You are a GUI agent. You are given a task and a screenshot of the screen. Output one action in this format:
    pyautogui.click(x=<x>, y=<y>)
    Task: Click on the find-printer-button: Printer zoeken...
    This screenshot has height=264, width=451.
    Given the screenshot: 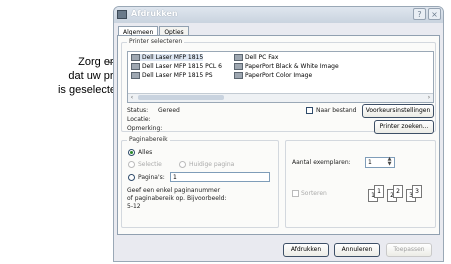 What is the action you would take?
    pyautogui.click(x=404, y=127)
    